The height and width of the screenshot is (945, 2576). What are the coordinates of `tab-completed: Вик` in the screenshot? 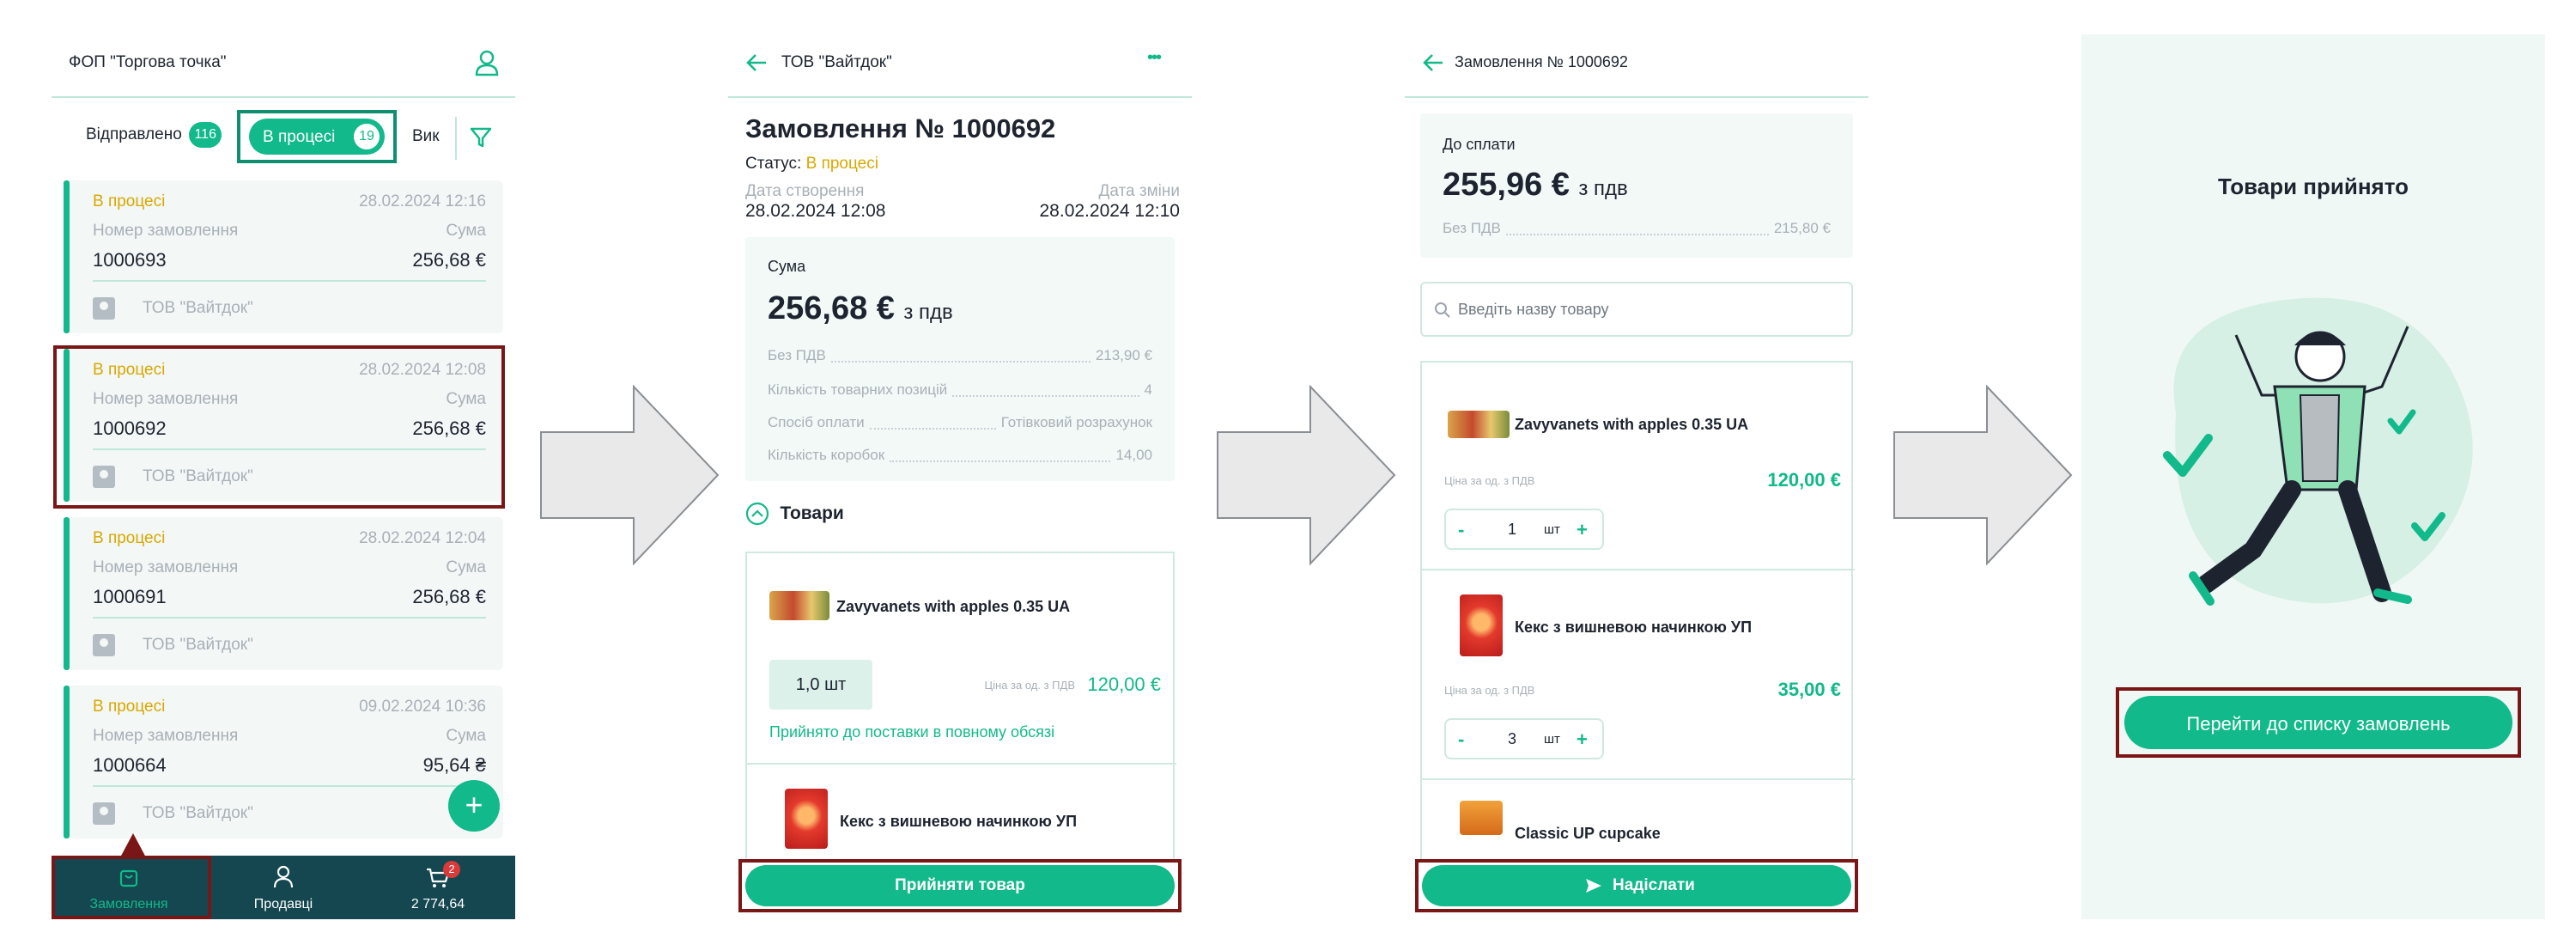 It's located at (426, 136).